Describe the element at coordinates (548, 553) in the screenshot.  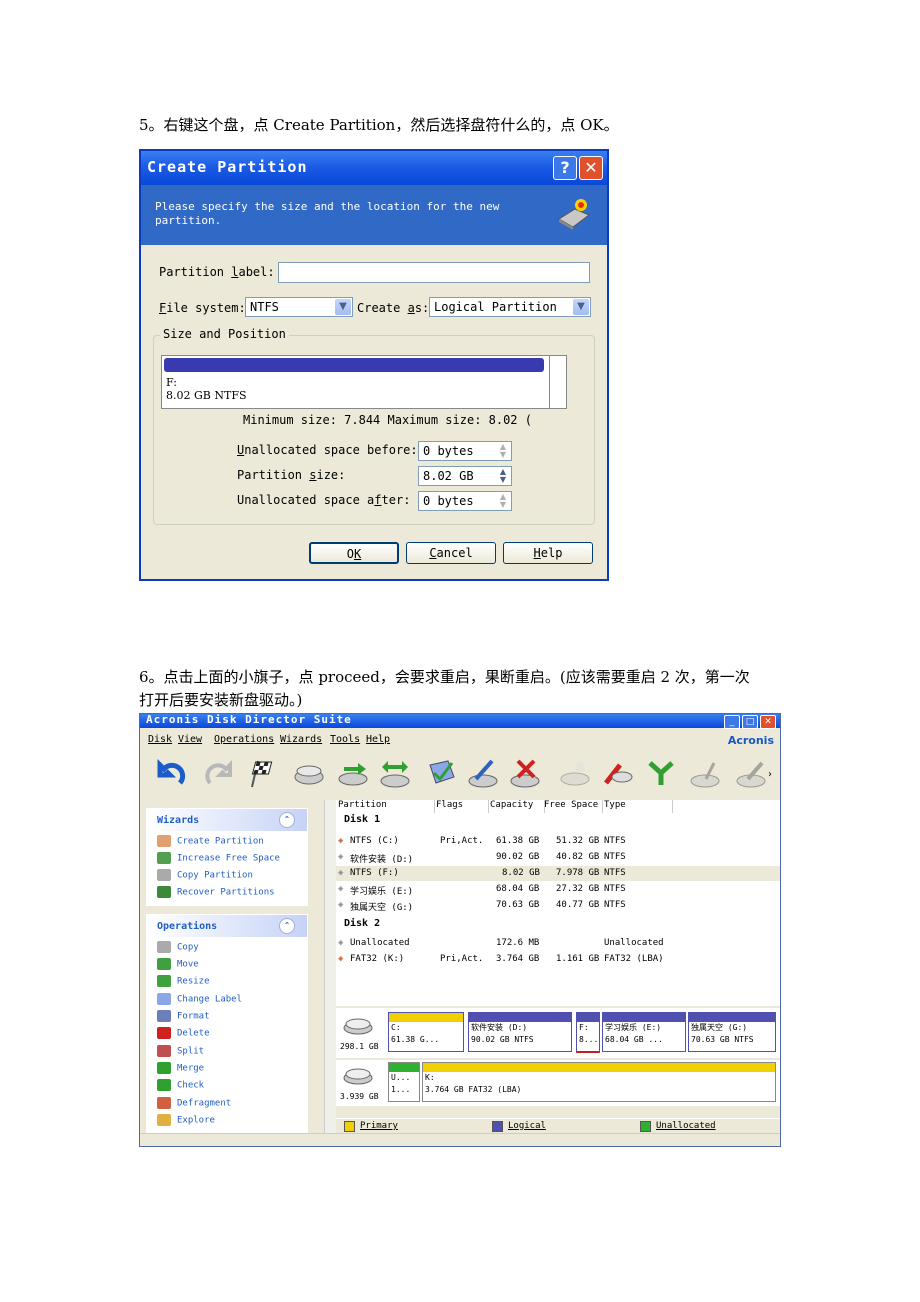
I see `help-button: Help` at that location.